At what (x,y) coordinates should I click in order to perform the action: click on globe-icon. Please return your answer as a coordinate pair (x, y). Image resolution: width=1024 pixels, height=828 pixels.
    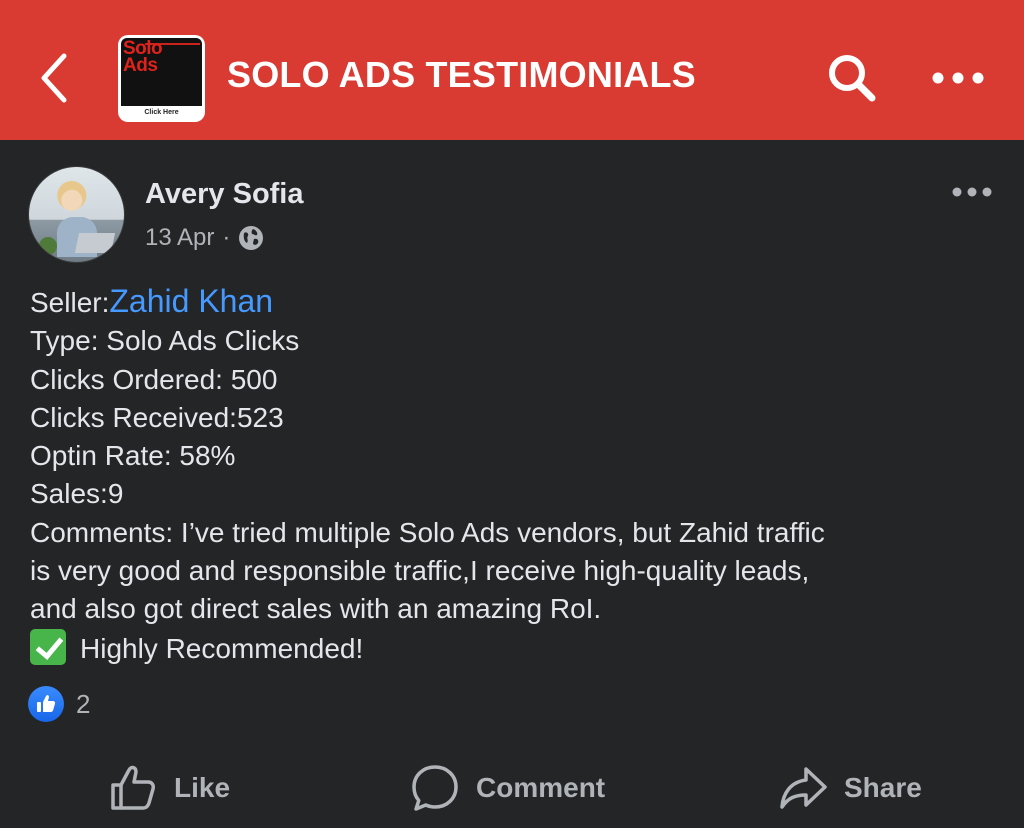
    Looking at the image, I should click on (251, 238).